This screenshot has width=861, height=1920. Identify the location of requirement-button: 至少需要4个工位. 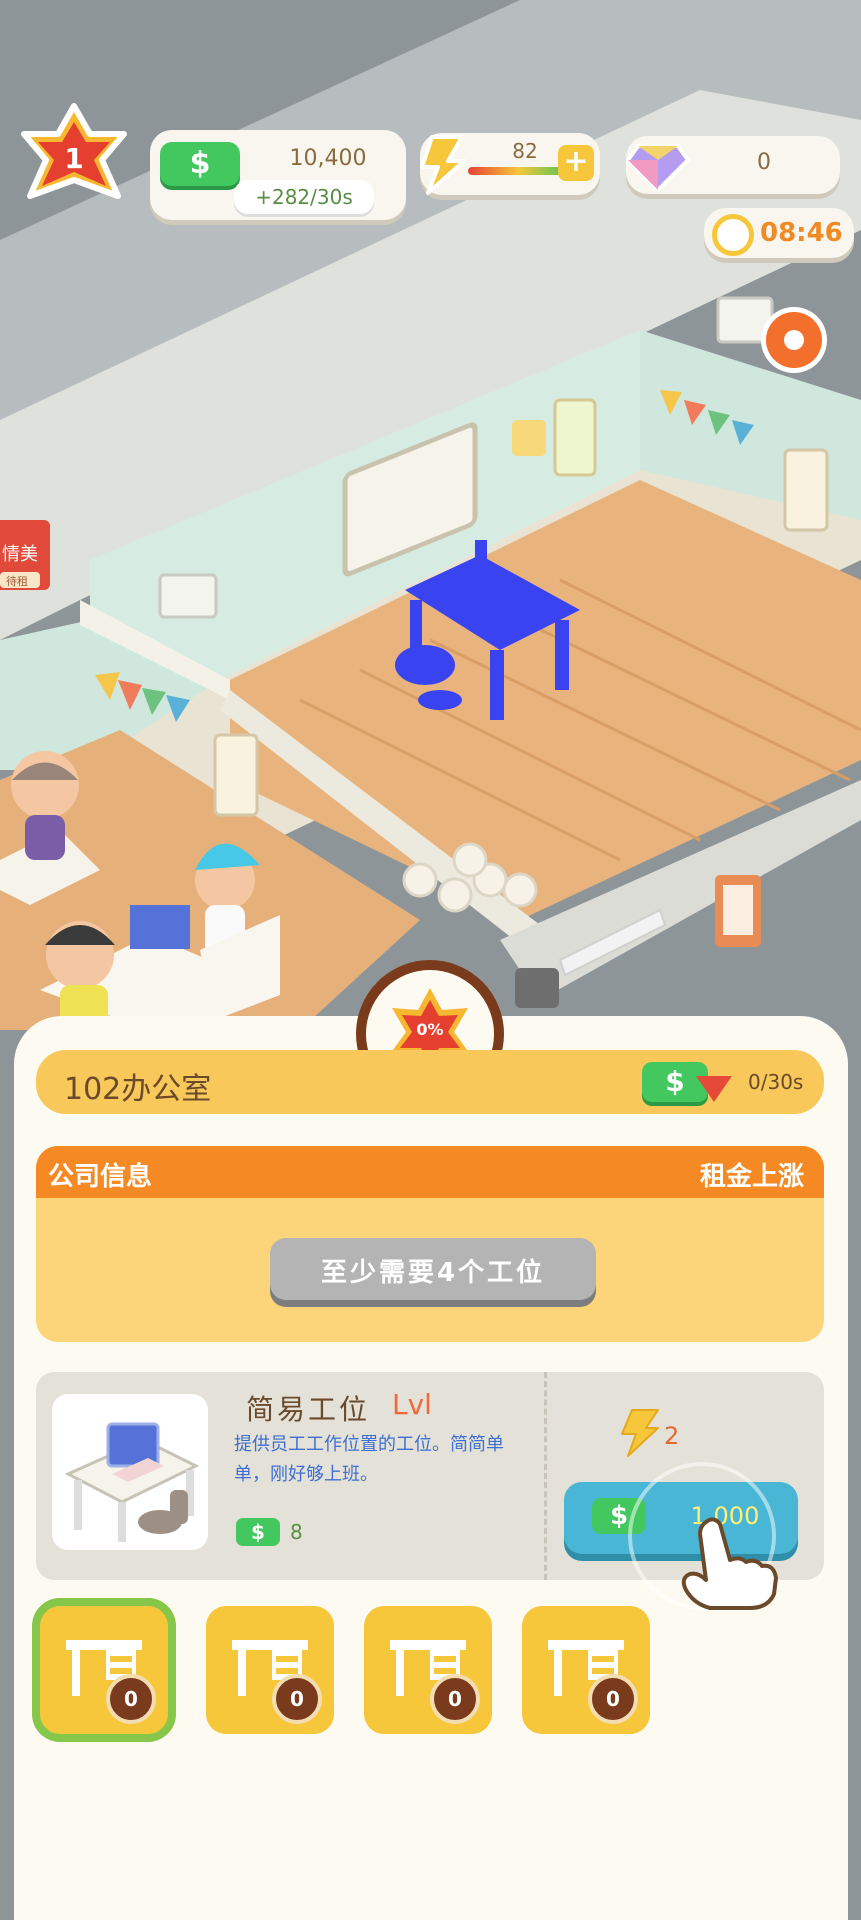
(433, 1269).